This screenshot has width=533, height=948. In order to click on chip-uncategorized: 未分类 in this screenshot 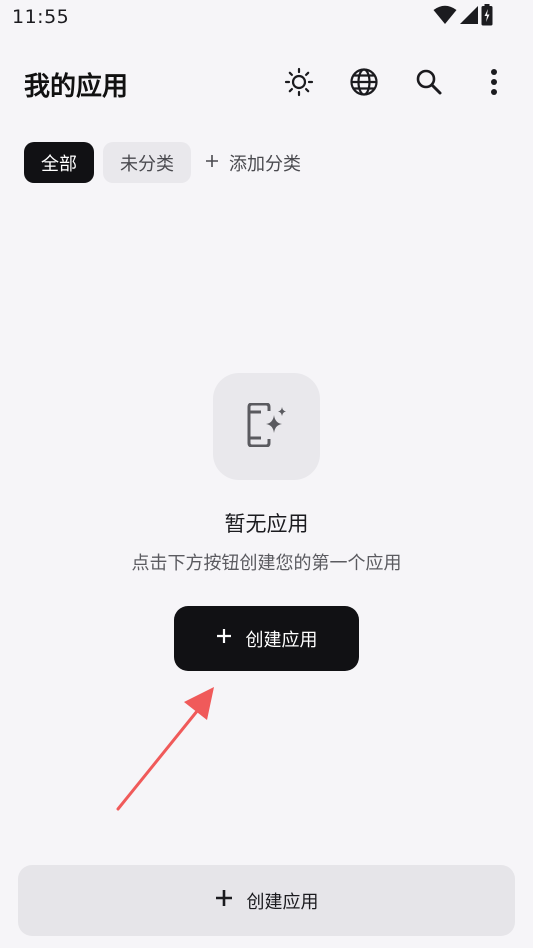, I will do `click(147, 162)`.